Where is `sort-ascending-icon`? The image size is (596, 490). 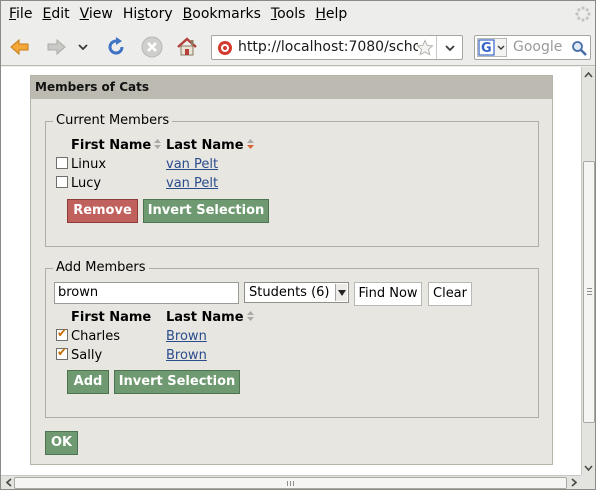 sort-ascending-icon is located at coordinates (250, 144).